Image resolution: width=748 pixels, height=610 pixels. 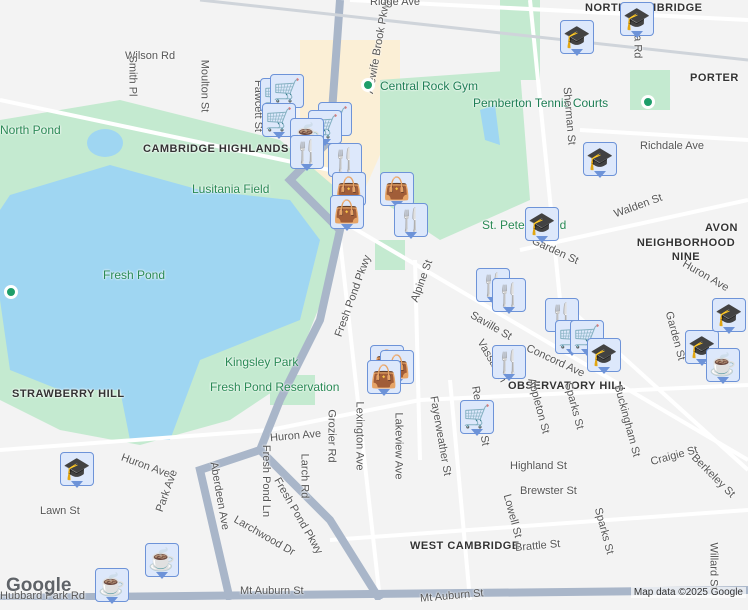 I want to click on street-label: Grozier Rd, so click(x=331, y=436).